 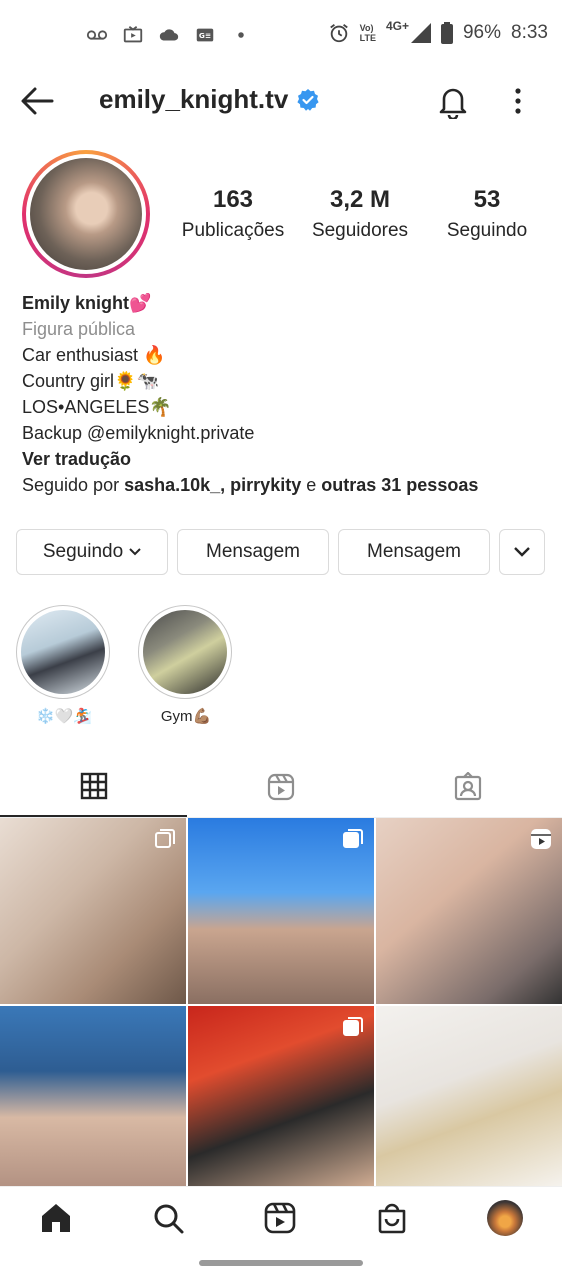 I want to click on following-button-label: Seguindo, so click(x=83, y=551).